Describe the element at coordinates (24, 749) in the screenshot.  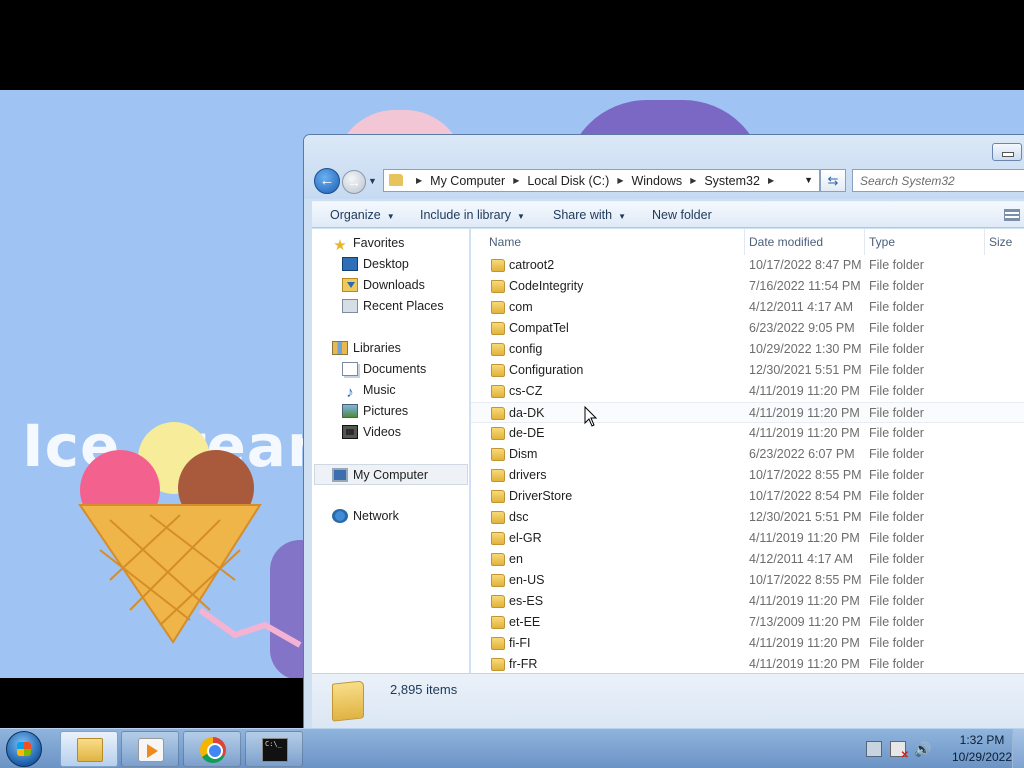
I see `start-button` at that location.